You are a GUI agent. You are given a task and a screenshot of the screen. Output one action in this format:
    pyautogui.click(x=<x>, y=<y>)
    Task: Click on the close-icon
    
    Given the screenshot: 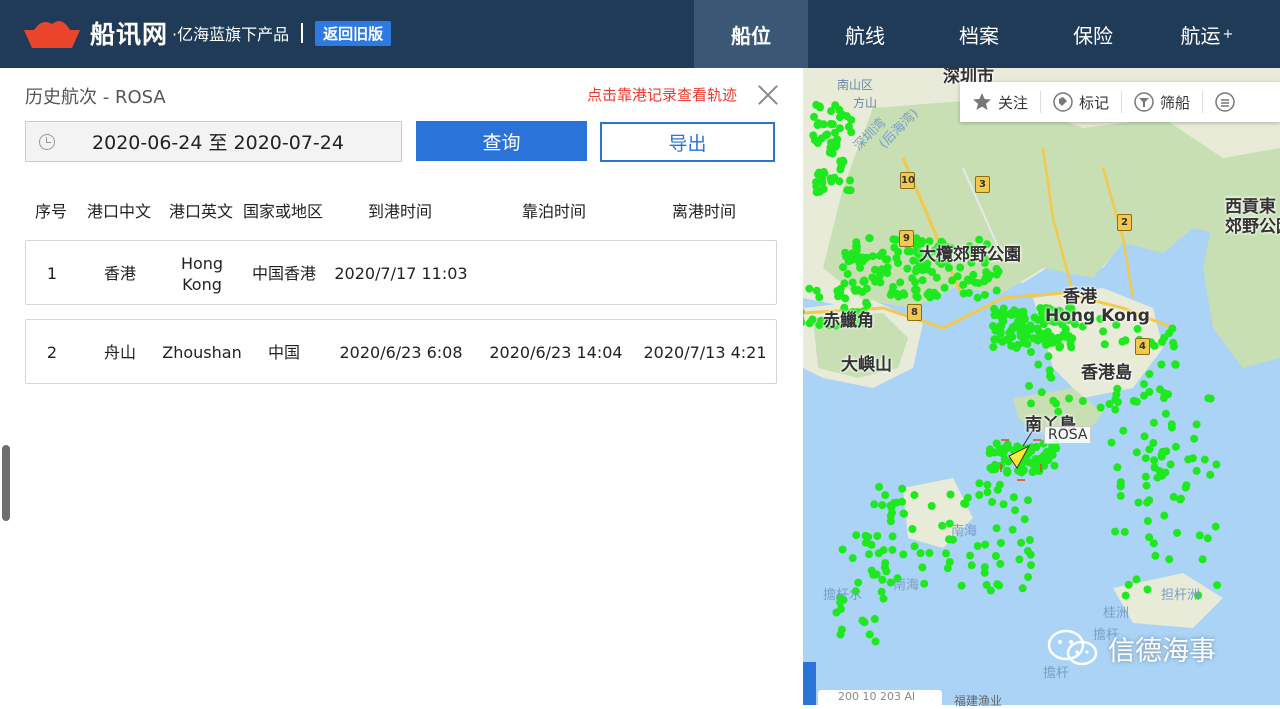 What is the action you would take?
    pyautogui.click(x=768, y=95)
    